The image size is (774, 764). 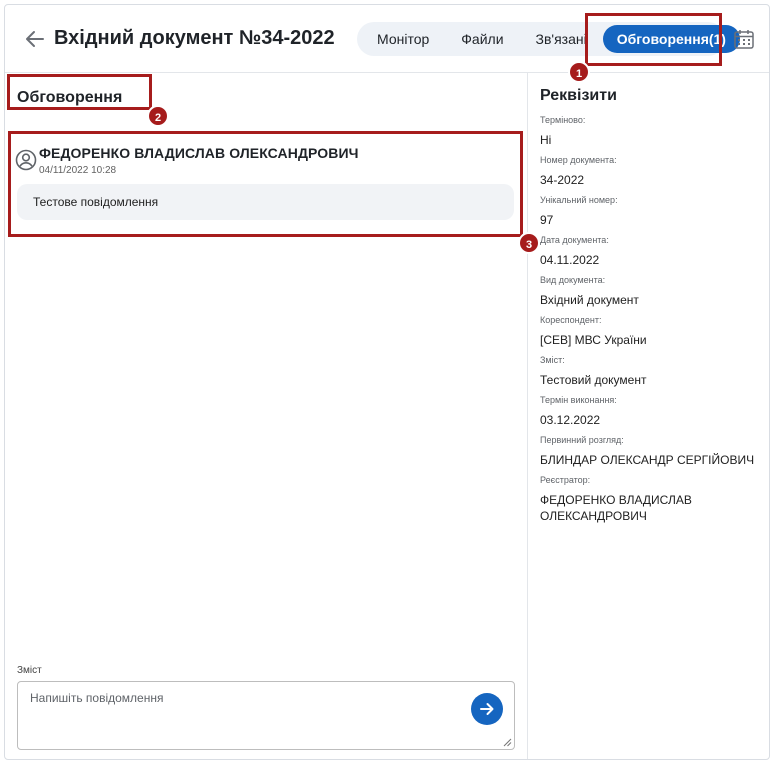 I want to click on message-input, so click(x=266, y=715).